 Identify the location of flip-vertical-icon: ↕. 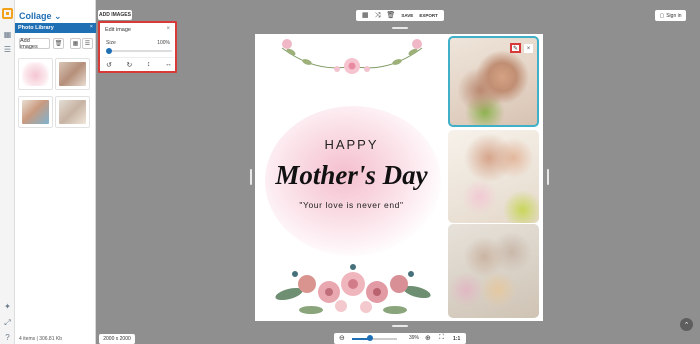
(149, 65).